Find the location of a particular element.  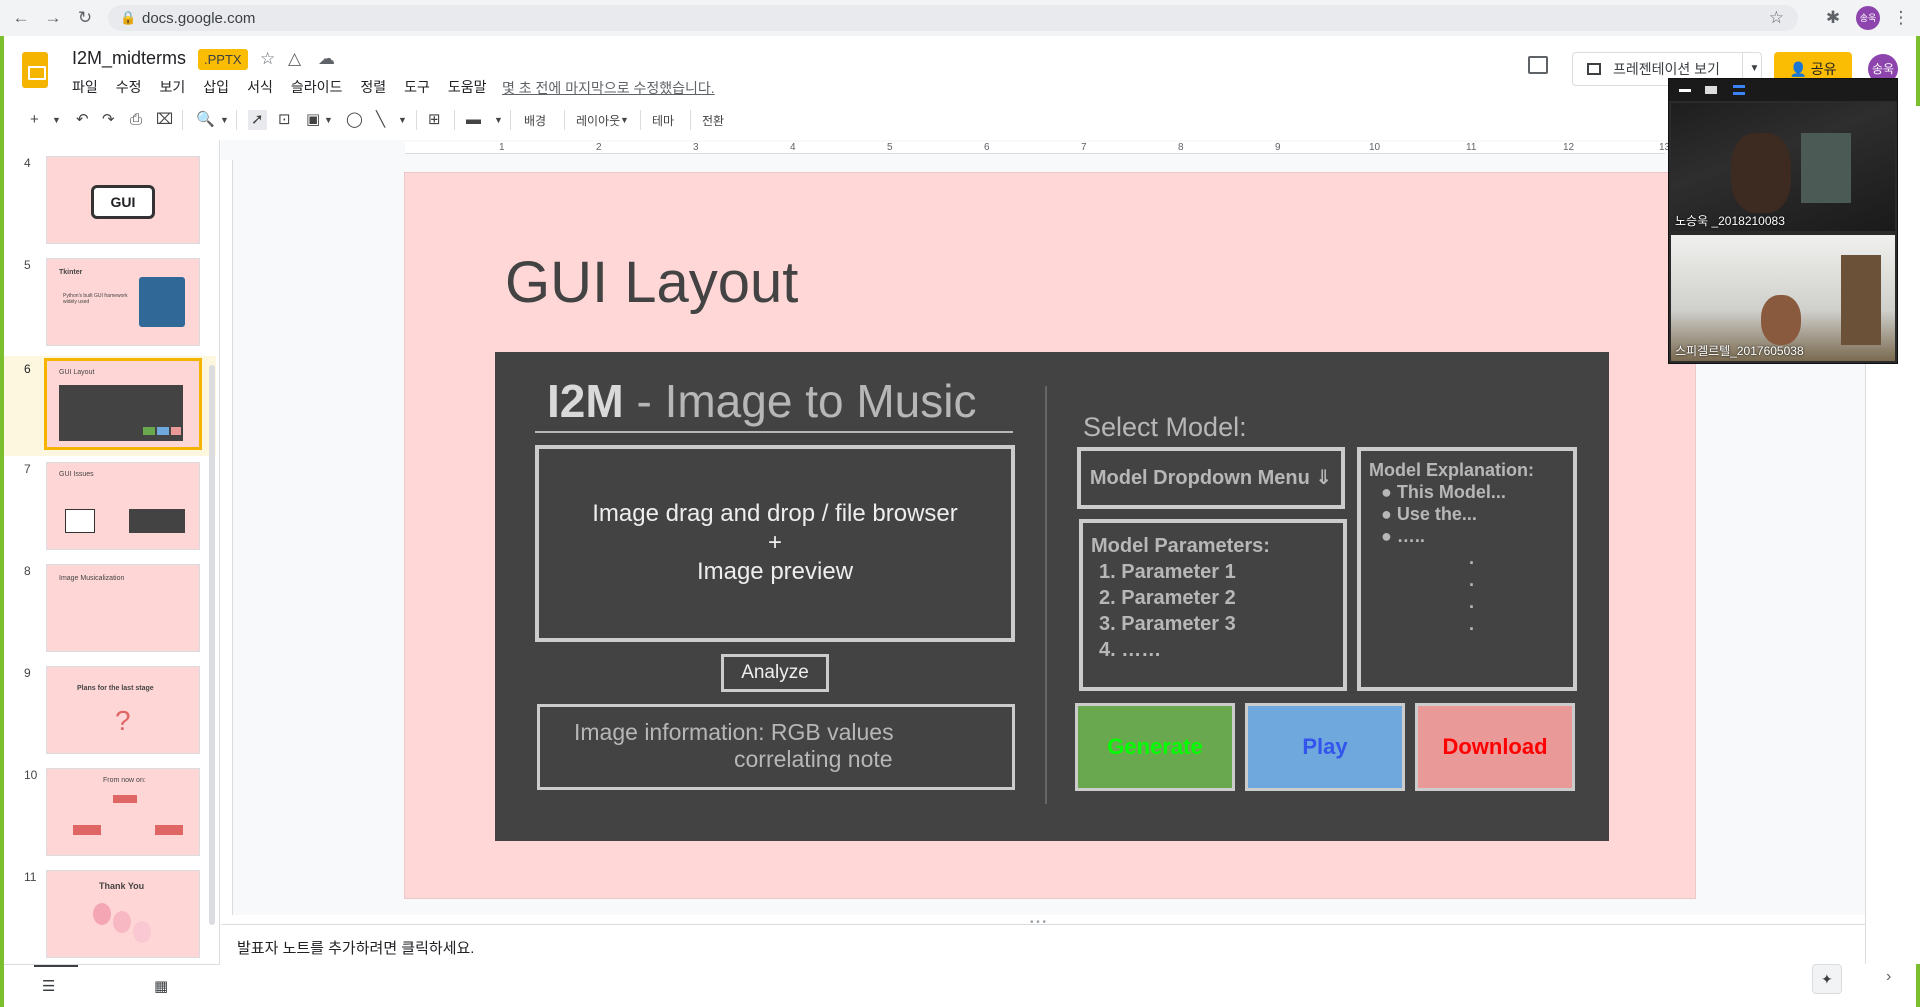

star-icon: ☆ is located at coordinates (267, 59).